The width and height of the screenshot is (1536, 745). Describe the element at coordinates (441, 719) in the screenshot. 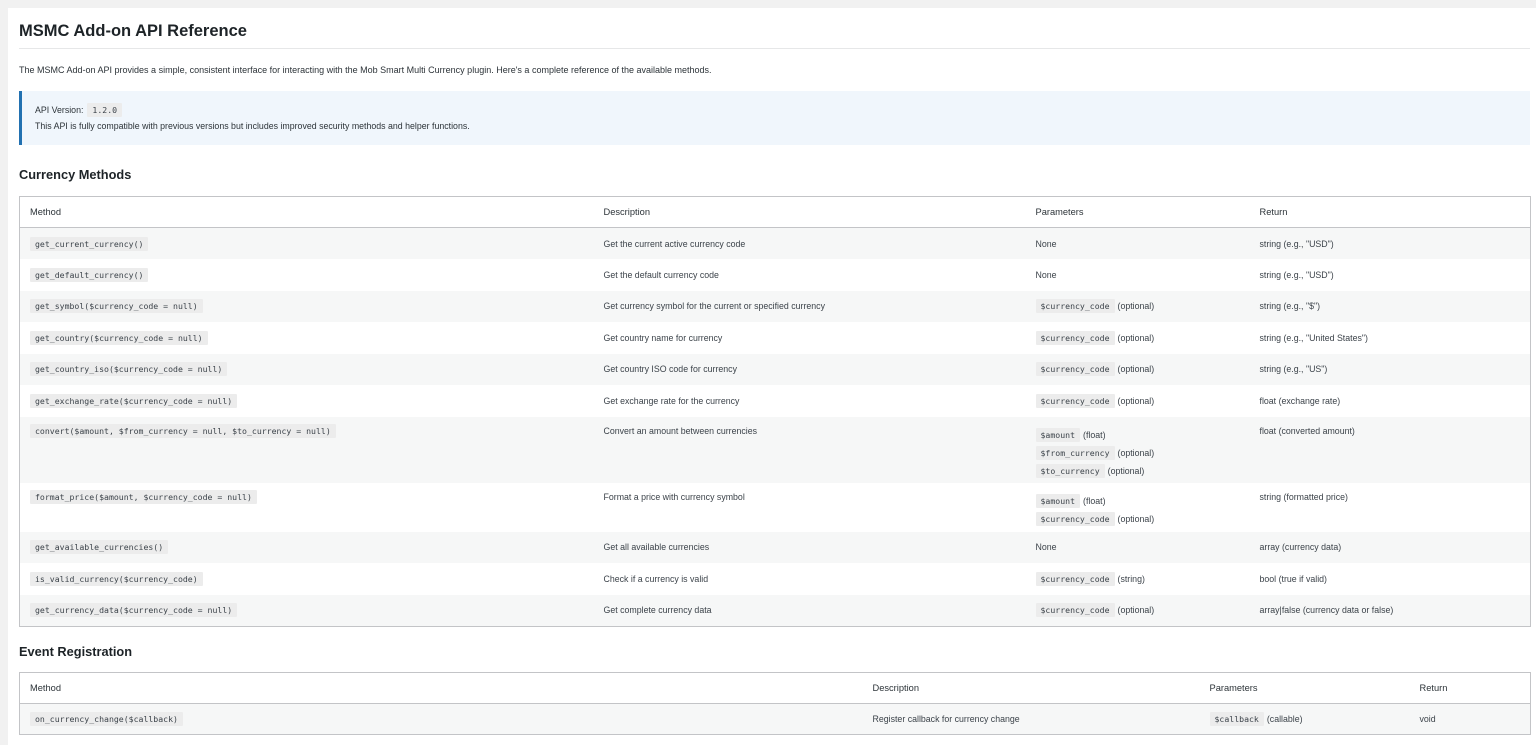

I see `method-cell: on_currency_change($callback)` at that location.